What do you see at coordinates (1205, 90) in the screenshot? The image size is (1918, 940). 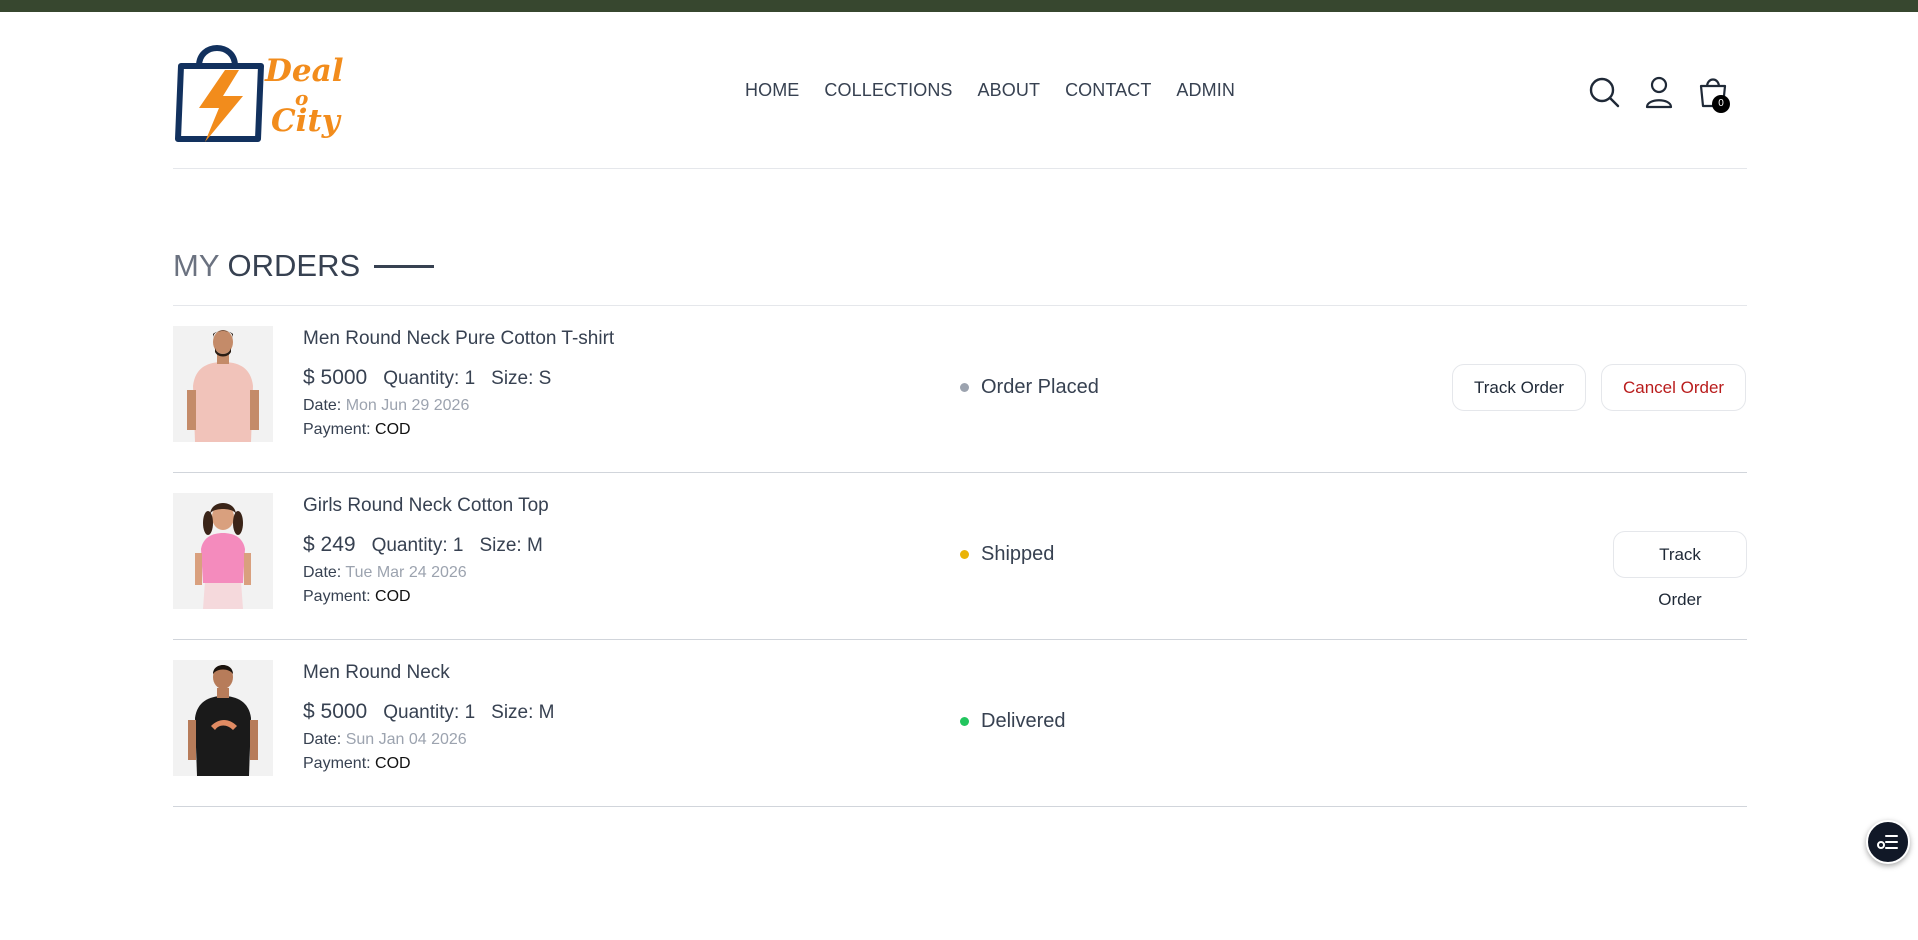 I see `nav-admin: ADMIN` at bounding box center [1205, 90].